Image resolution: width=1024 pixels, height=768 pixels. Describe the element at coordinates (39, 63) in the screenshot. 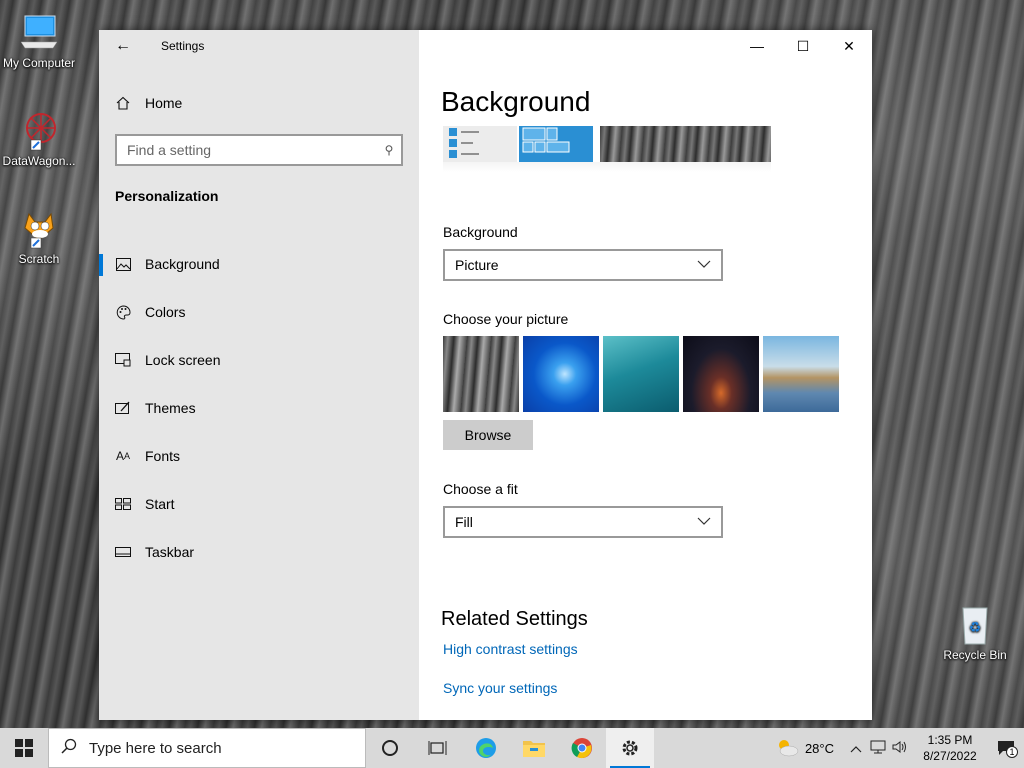

I see `desktop-icon-label: My Computer` at that location.